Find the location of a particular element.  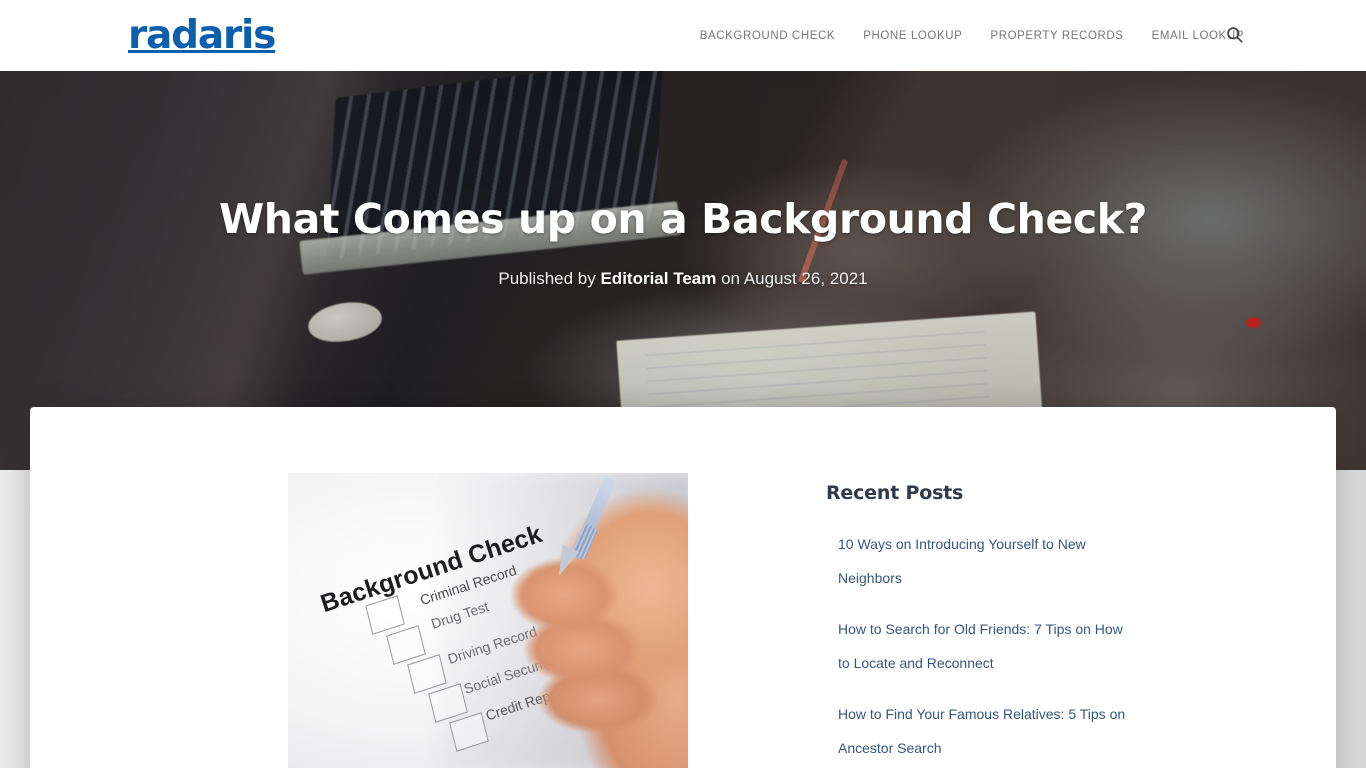

byline-prefix: Published by is located at coordinates (549, 278).